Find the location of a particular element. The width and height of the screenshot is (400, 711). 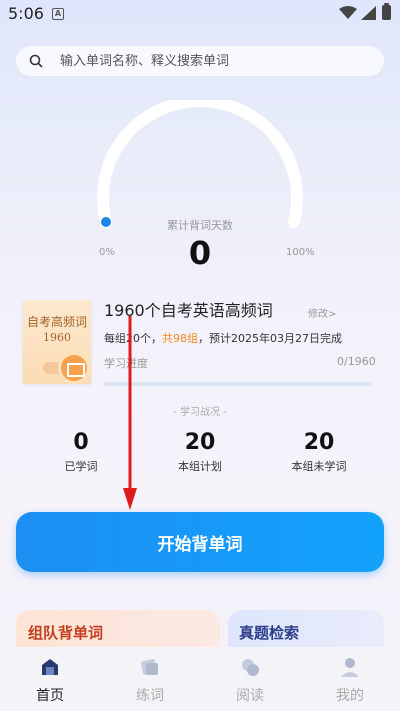

home-icon is located at coordinates (50, 667).